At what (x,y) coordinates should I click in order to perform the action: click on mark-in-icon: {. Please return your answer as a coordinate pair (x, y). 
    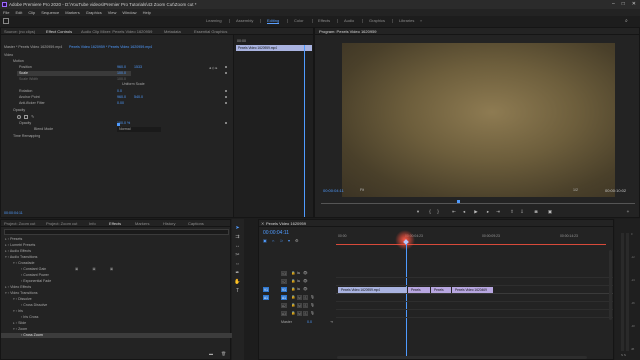
    Looking at the image, I should click on (430, 212).